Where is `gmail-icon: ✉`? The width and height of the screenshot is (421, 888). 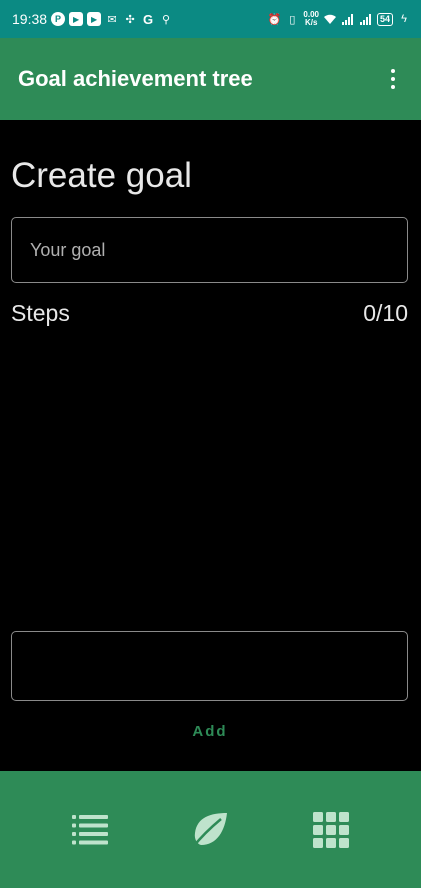
gmail-icon: ✉ is located at coordinates (112, 19).